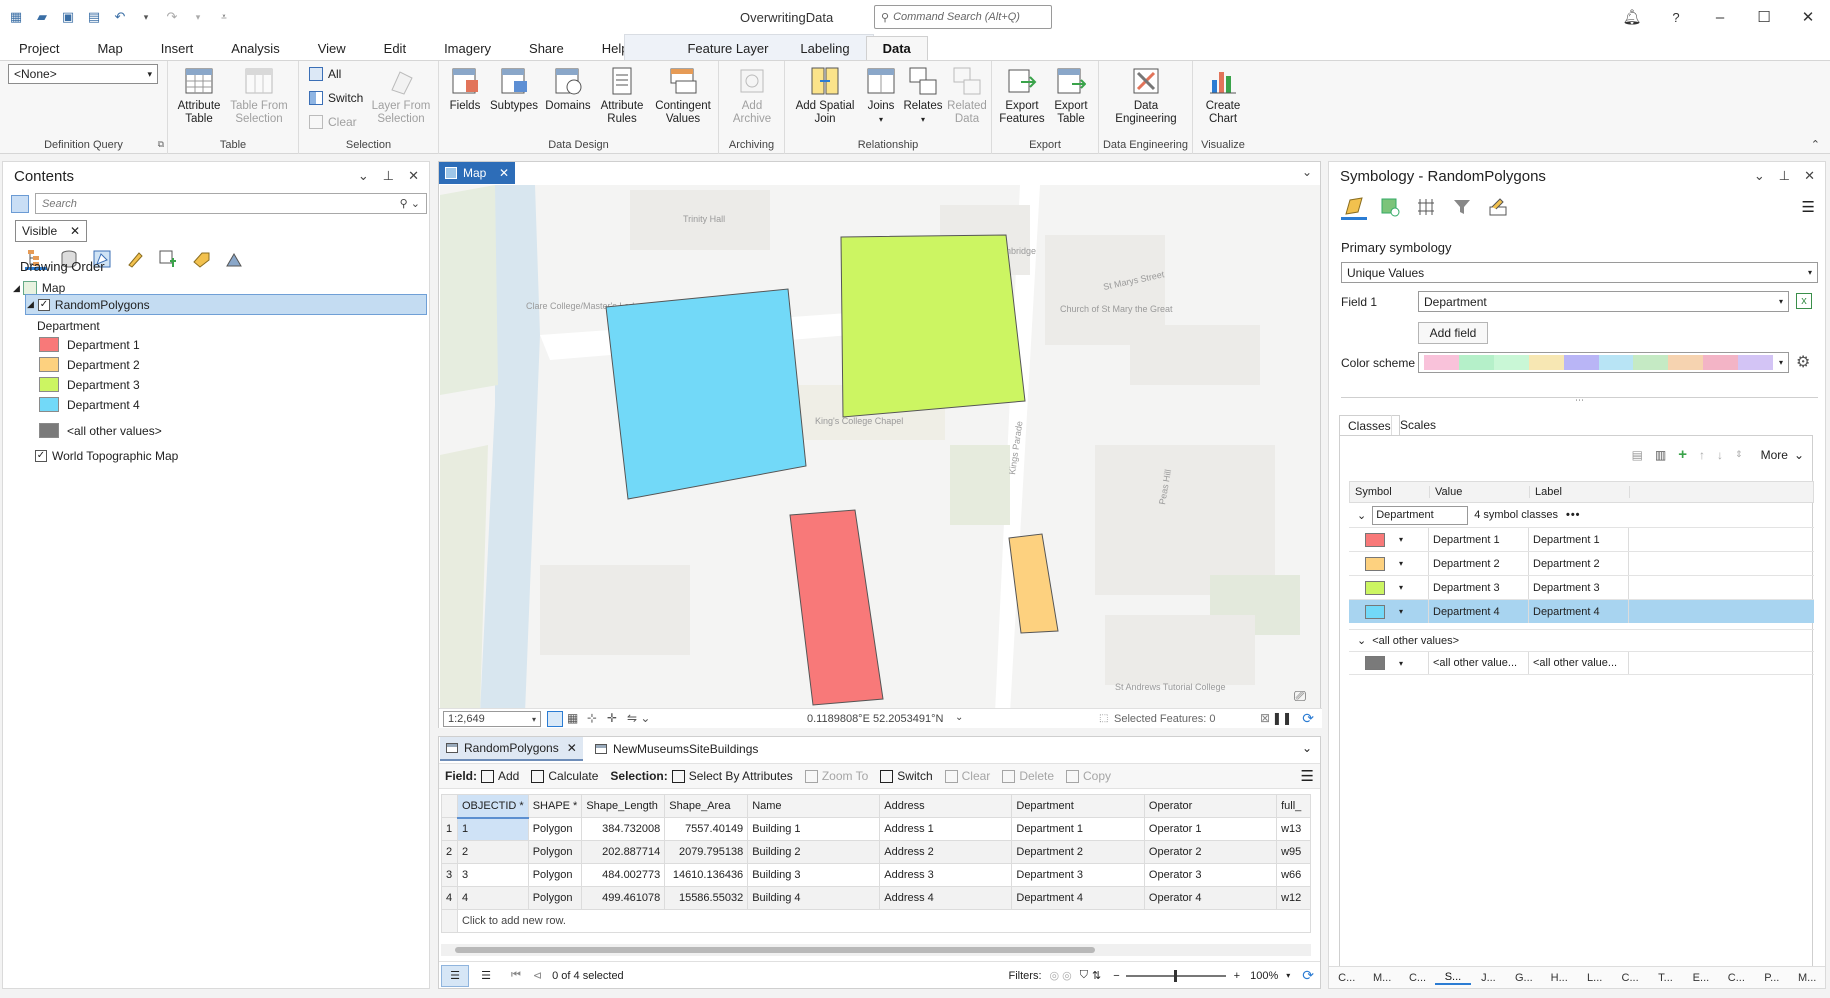 The width and height of the screenshot is (1830, 998). Describe the element at coordinates (333, 122) in the screenshot. I see `clear-selection-button: Clear` at that location.